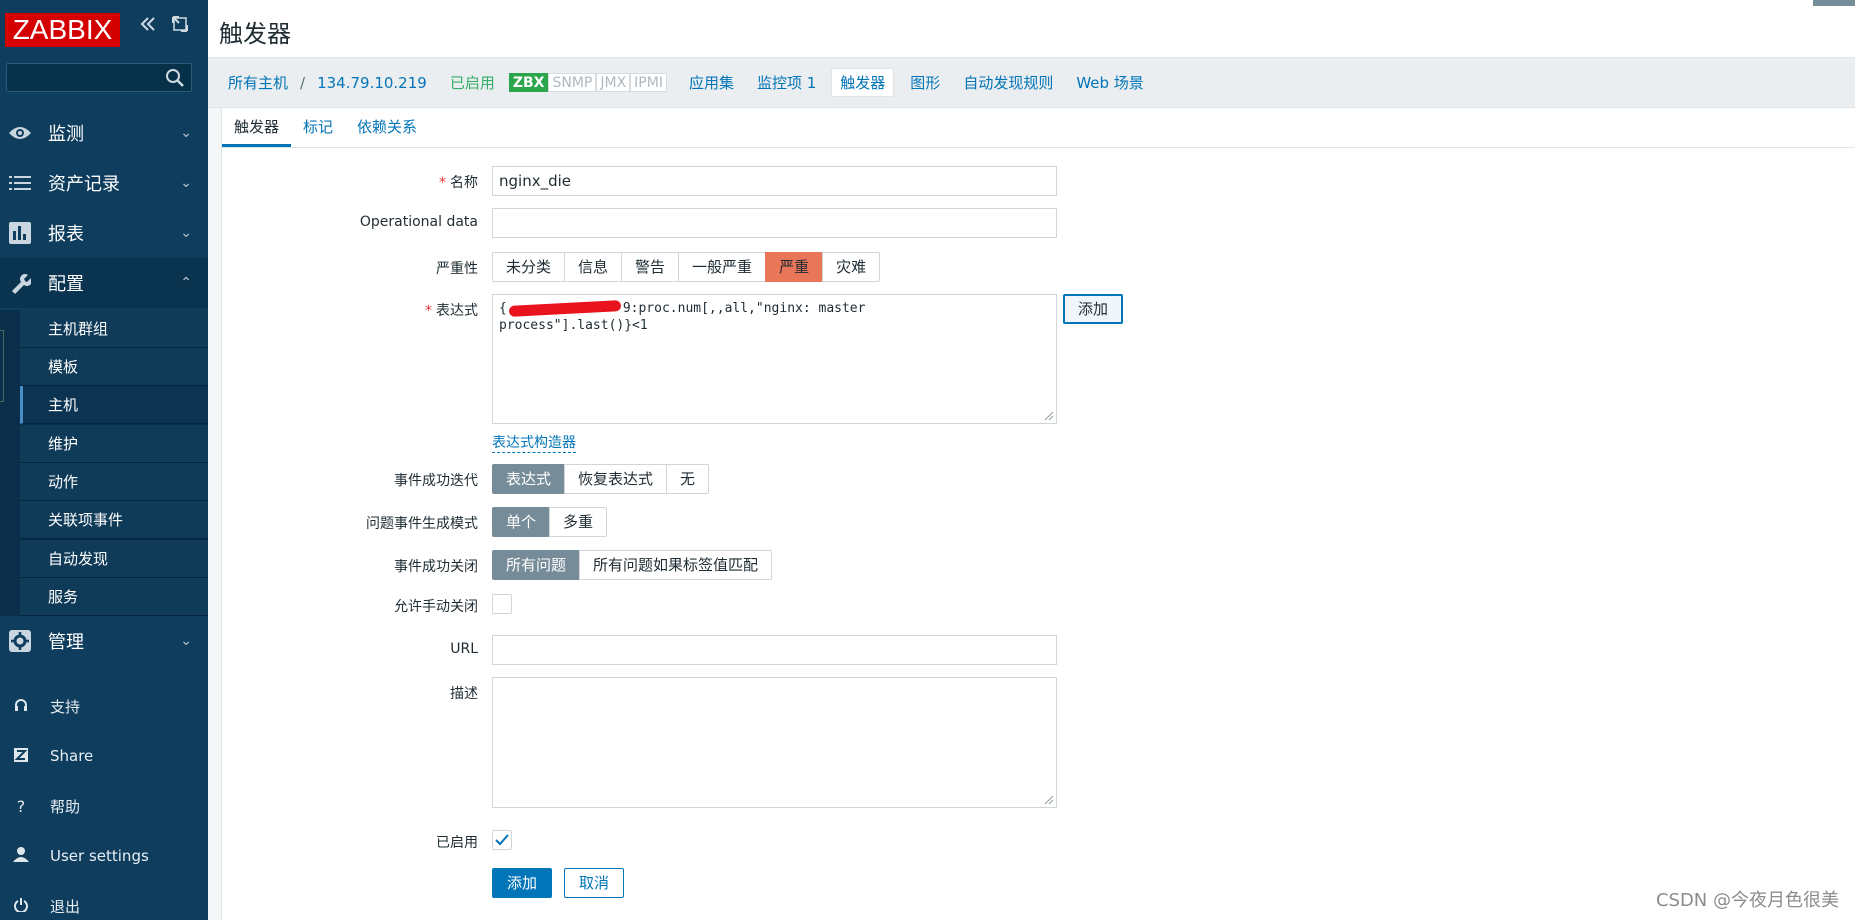  What do you see at coordinates (688, 479) in the screenshot?
I see `ok-event-option-none: 无` at bounding box center [688, 479].